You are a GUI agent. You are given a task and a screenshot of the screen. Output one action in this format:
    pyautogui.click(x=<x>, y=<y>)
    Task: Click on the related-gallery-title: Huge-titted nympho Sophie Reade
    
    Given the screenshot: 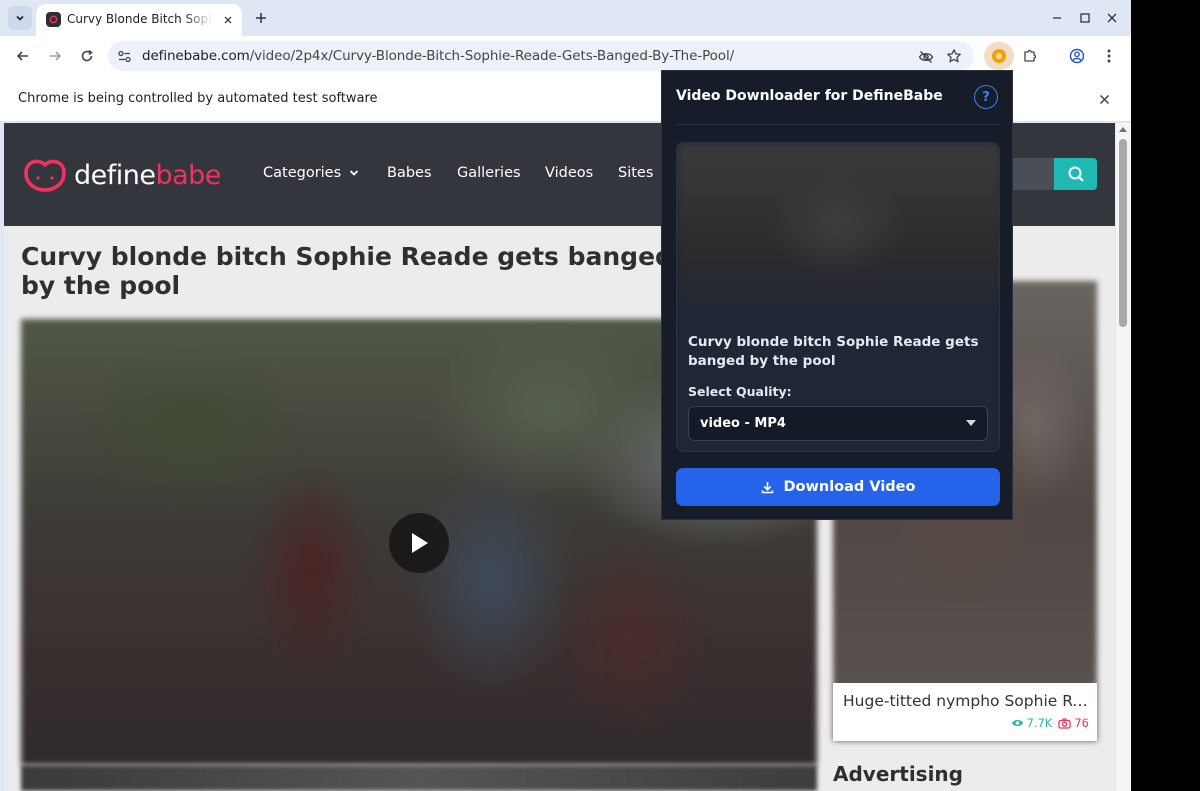 What is the action you would take?
    pyautogui.click(x=966, y=701)
    